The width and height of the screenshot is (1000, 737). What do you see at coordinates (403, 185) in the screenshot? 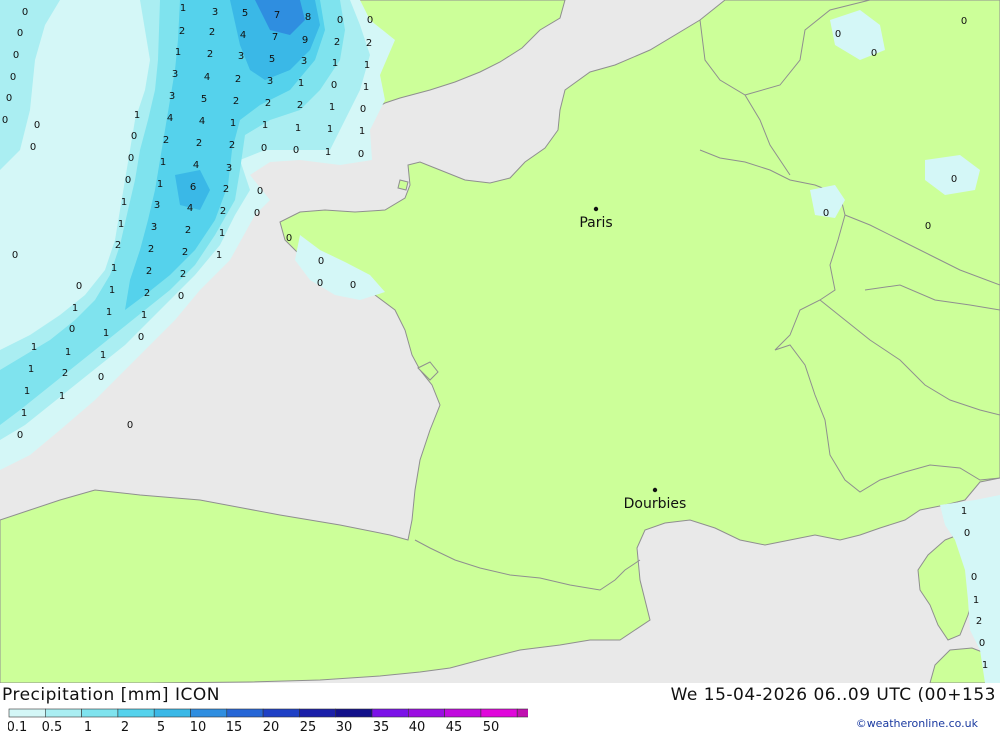
I see `land-island` at bounding box center [403, 185].